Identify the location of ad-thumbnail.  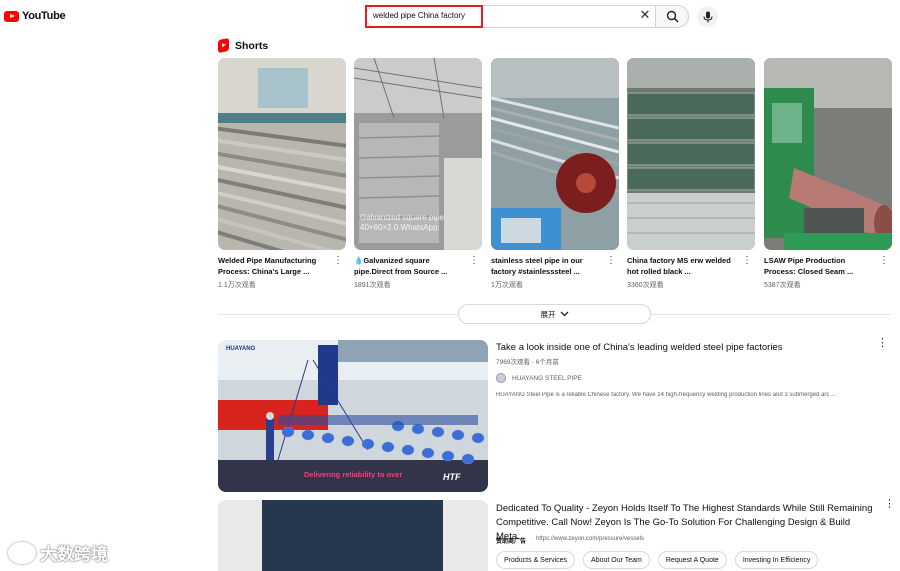
(353, 535).